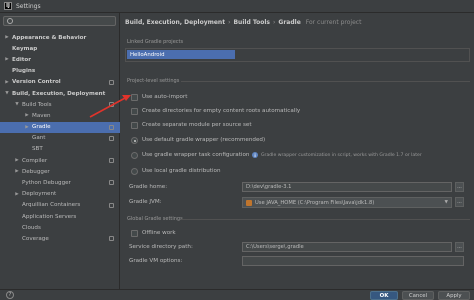 The image size is (474, 300). Describe the element at coordinates (60, 127) in the screenshot. I see `sidebar-item-gradle: ▶ Gradle` at that location.